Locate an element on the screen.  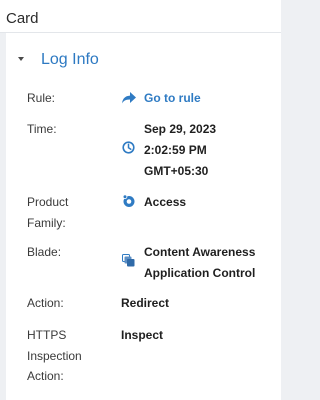
clock-icon is located at coordinates (128, 150).